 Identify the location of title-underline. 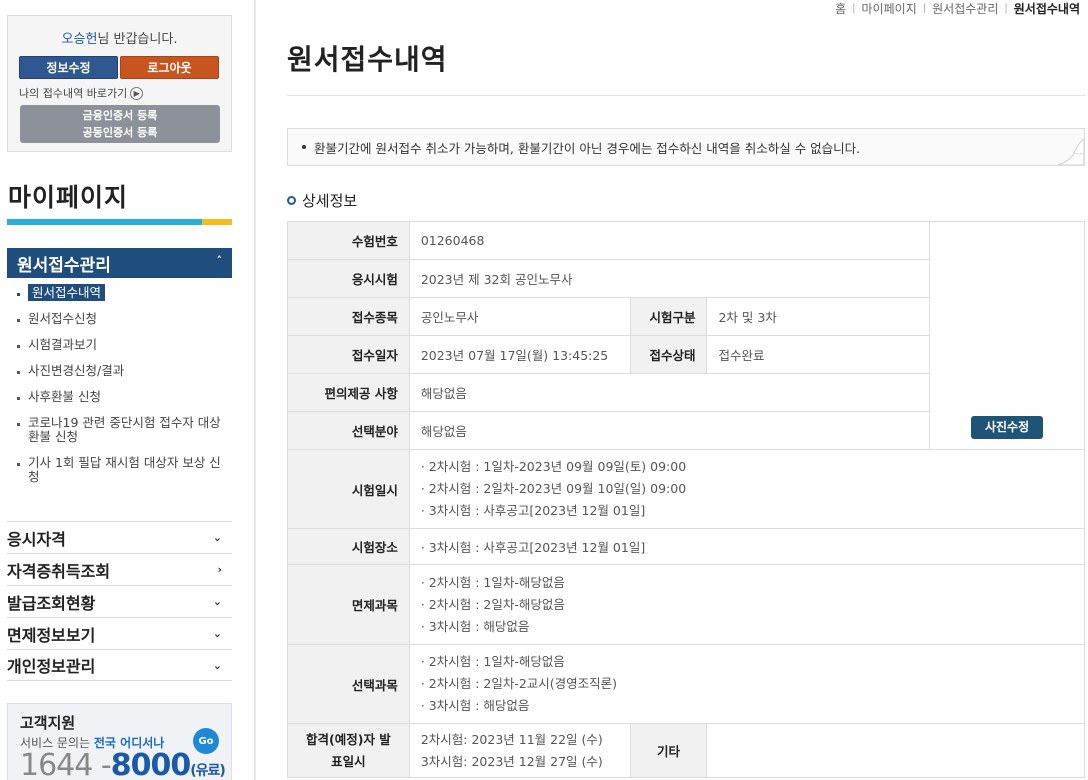
(119, 222).